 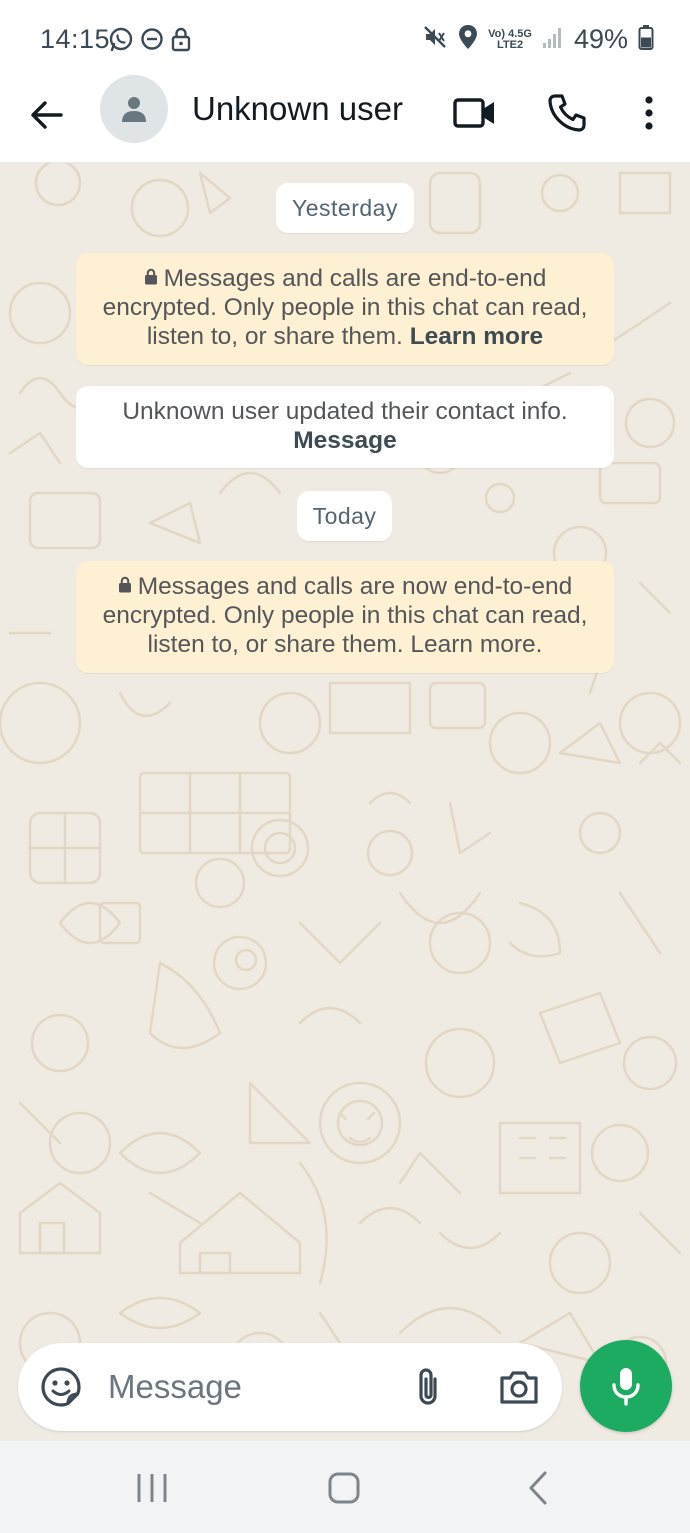 I want to click on voice-message-button, so click(x=626, y=1386).